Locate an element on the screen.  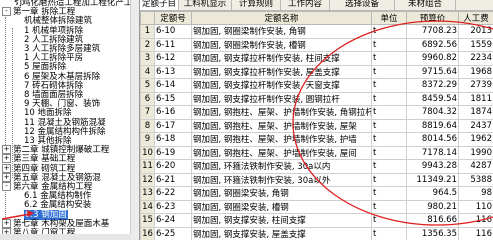
table-row: 15 6-24 钢加固, 钢支撑安装, 柱间支撑 t 816.66 116 is located at coordinates (316, 220).